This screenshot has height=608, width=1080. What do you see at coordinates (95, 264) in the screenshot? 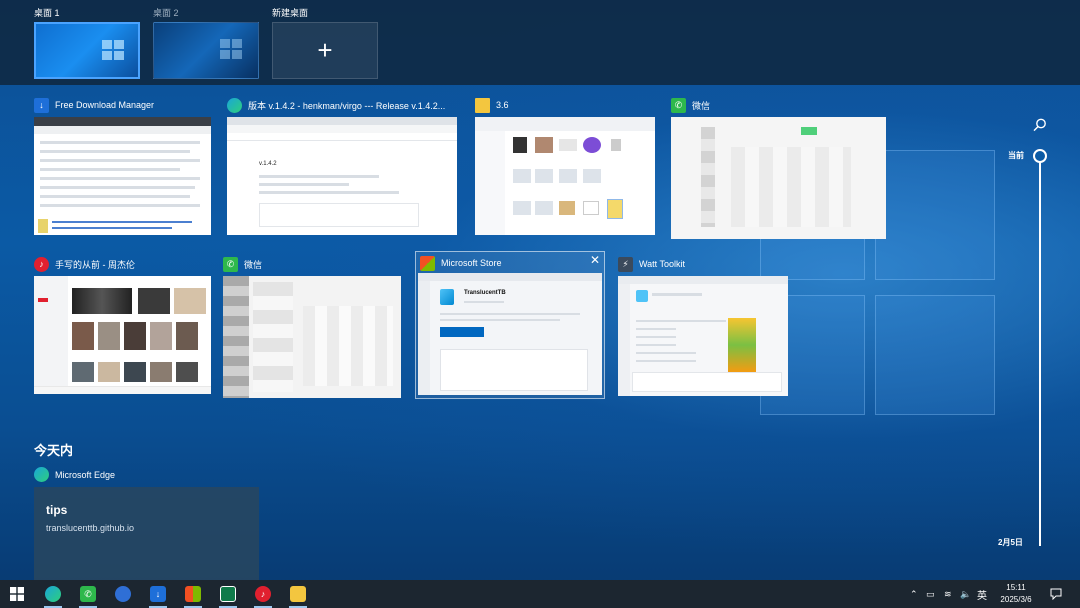
I see `window-title: 手写的从前 - 周杰伦` at bounding box center [95, 264].